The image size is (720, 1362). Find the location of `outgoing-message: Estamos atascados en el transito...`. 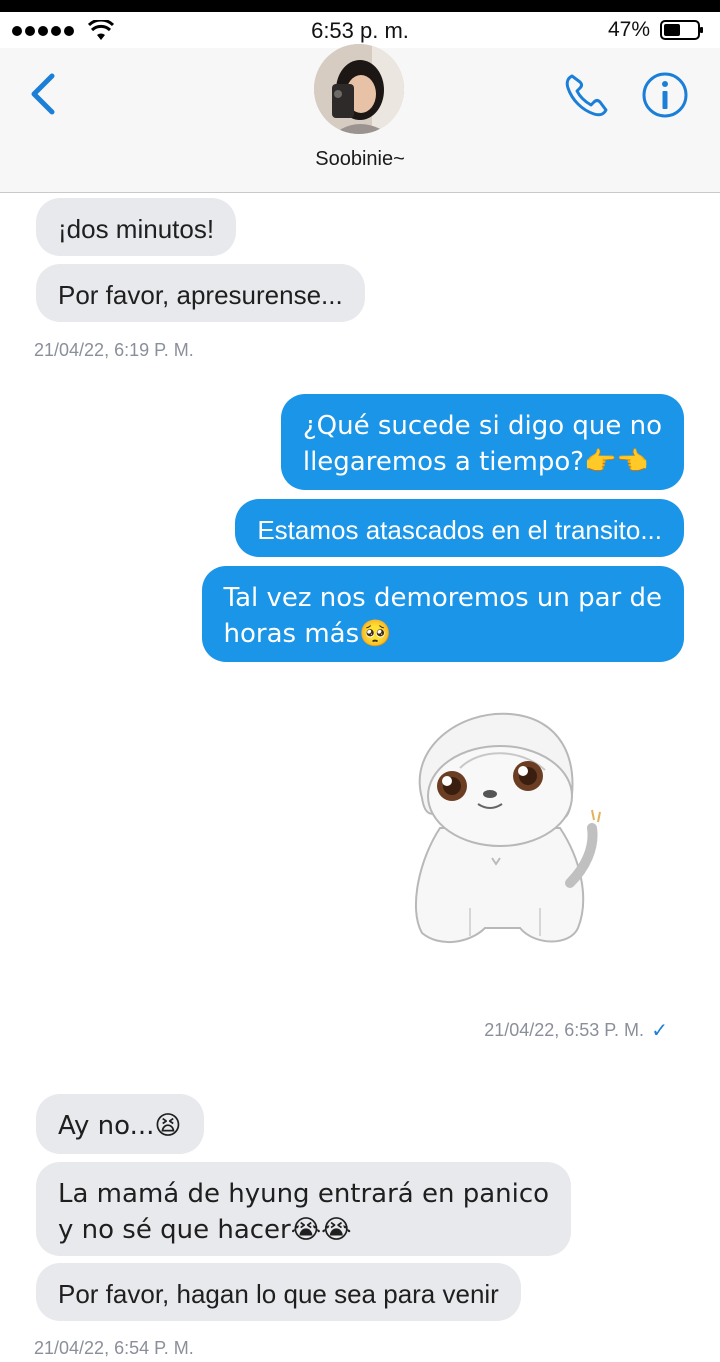

outgoing-message: Estamos atascados en el transito... is located at coordinates (459, 528).